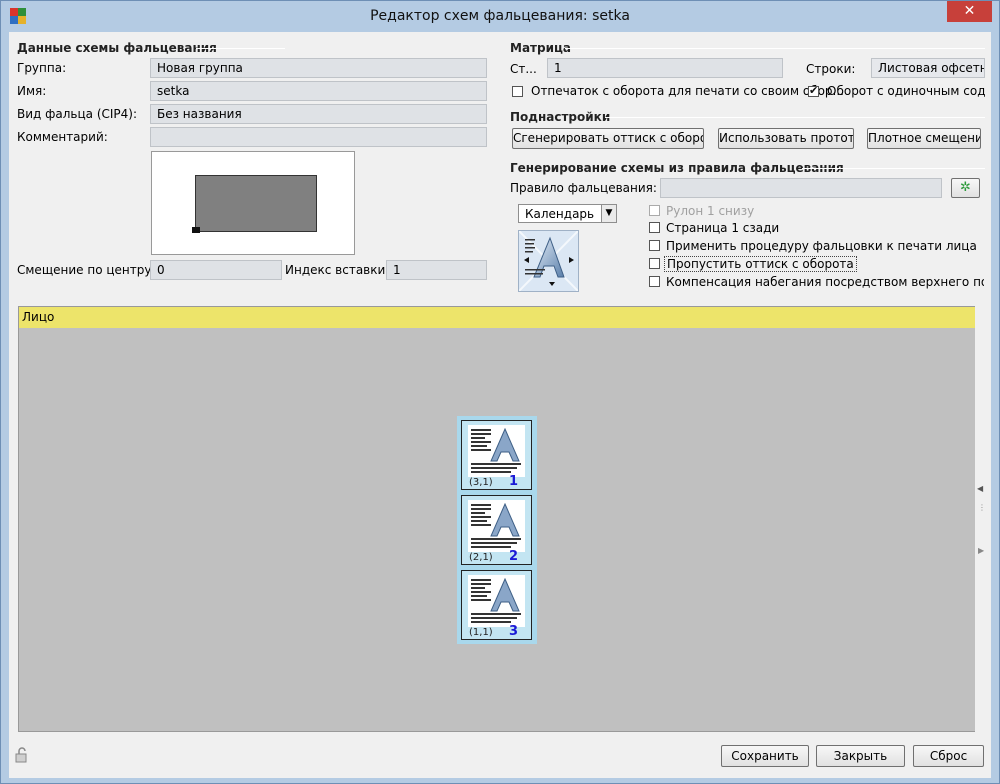 This screenshot has width=1000, height=784. What do you see at coordinates (654, 281) in the screenshot?
I see `creep-compensation-checkbox` at bounding box center [654, 281].